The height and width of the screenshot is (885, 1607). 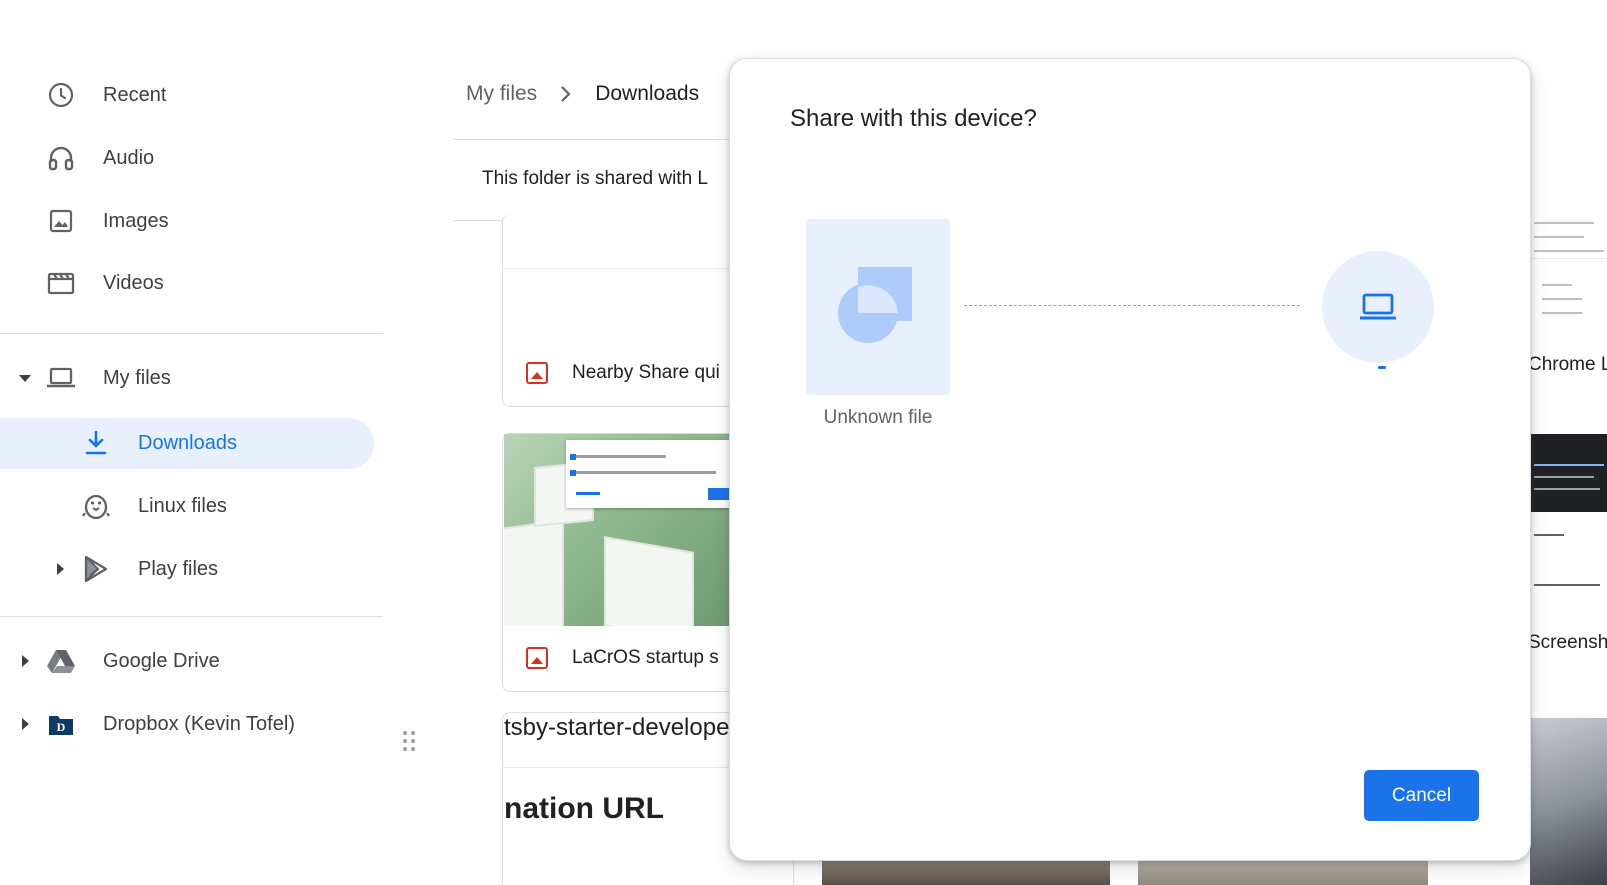 What do you see at coordinates (136, 220) in the screenshot?
I see `sidebar-item-label: Images` at bounding box center [136, 220].